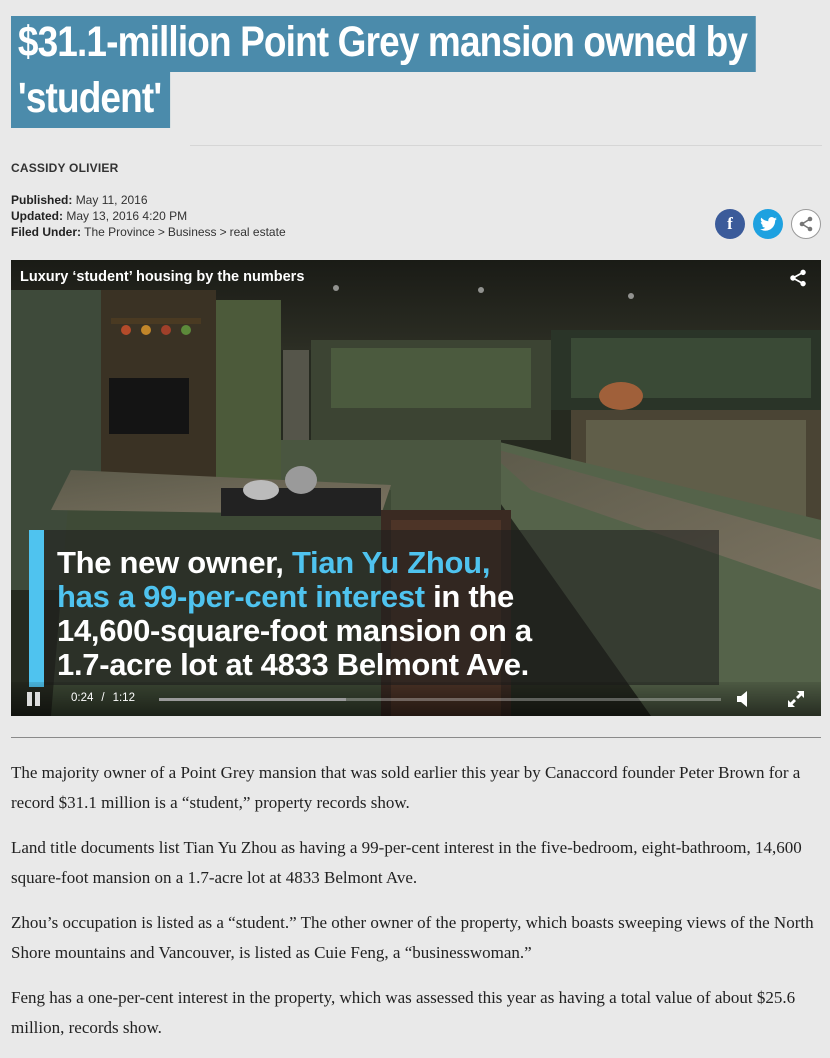 The height and width of the screenshot is (1058, 830). What do you see at coordinates (258, 232) in the screenshot?
I see `filed-link-real-estate: real estate` at bounding box center [258, 232].